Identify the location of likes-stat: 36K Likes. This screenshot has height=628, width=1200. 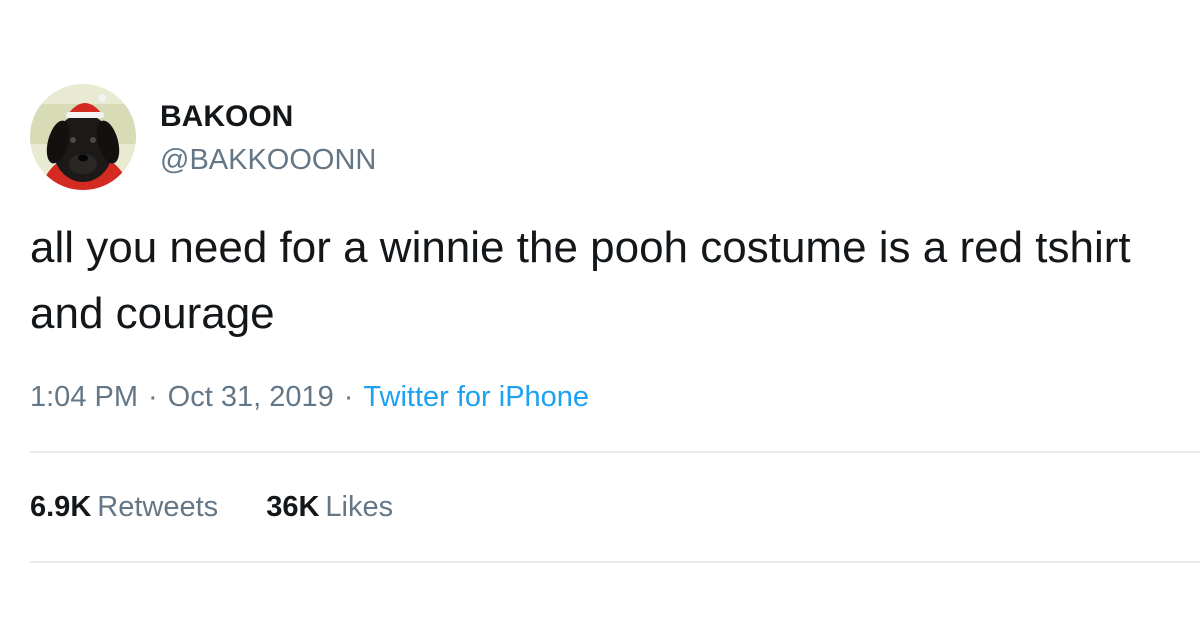
(329, 507).